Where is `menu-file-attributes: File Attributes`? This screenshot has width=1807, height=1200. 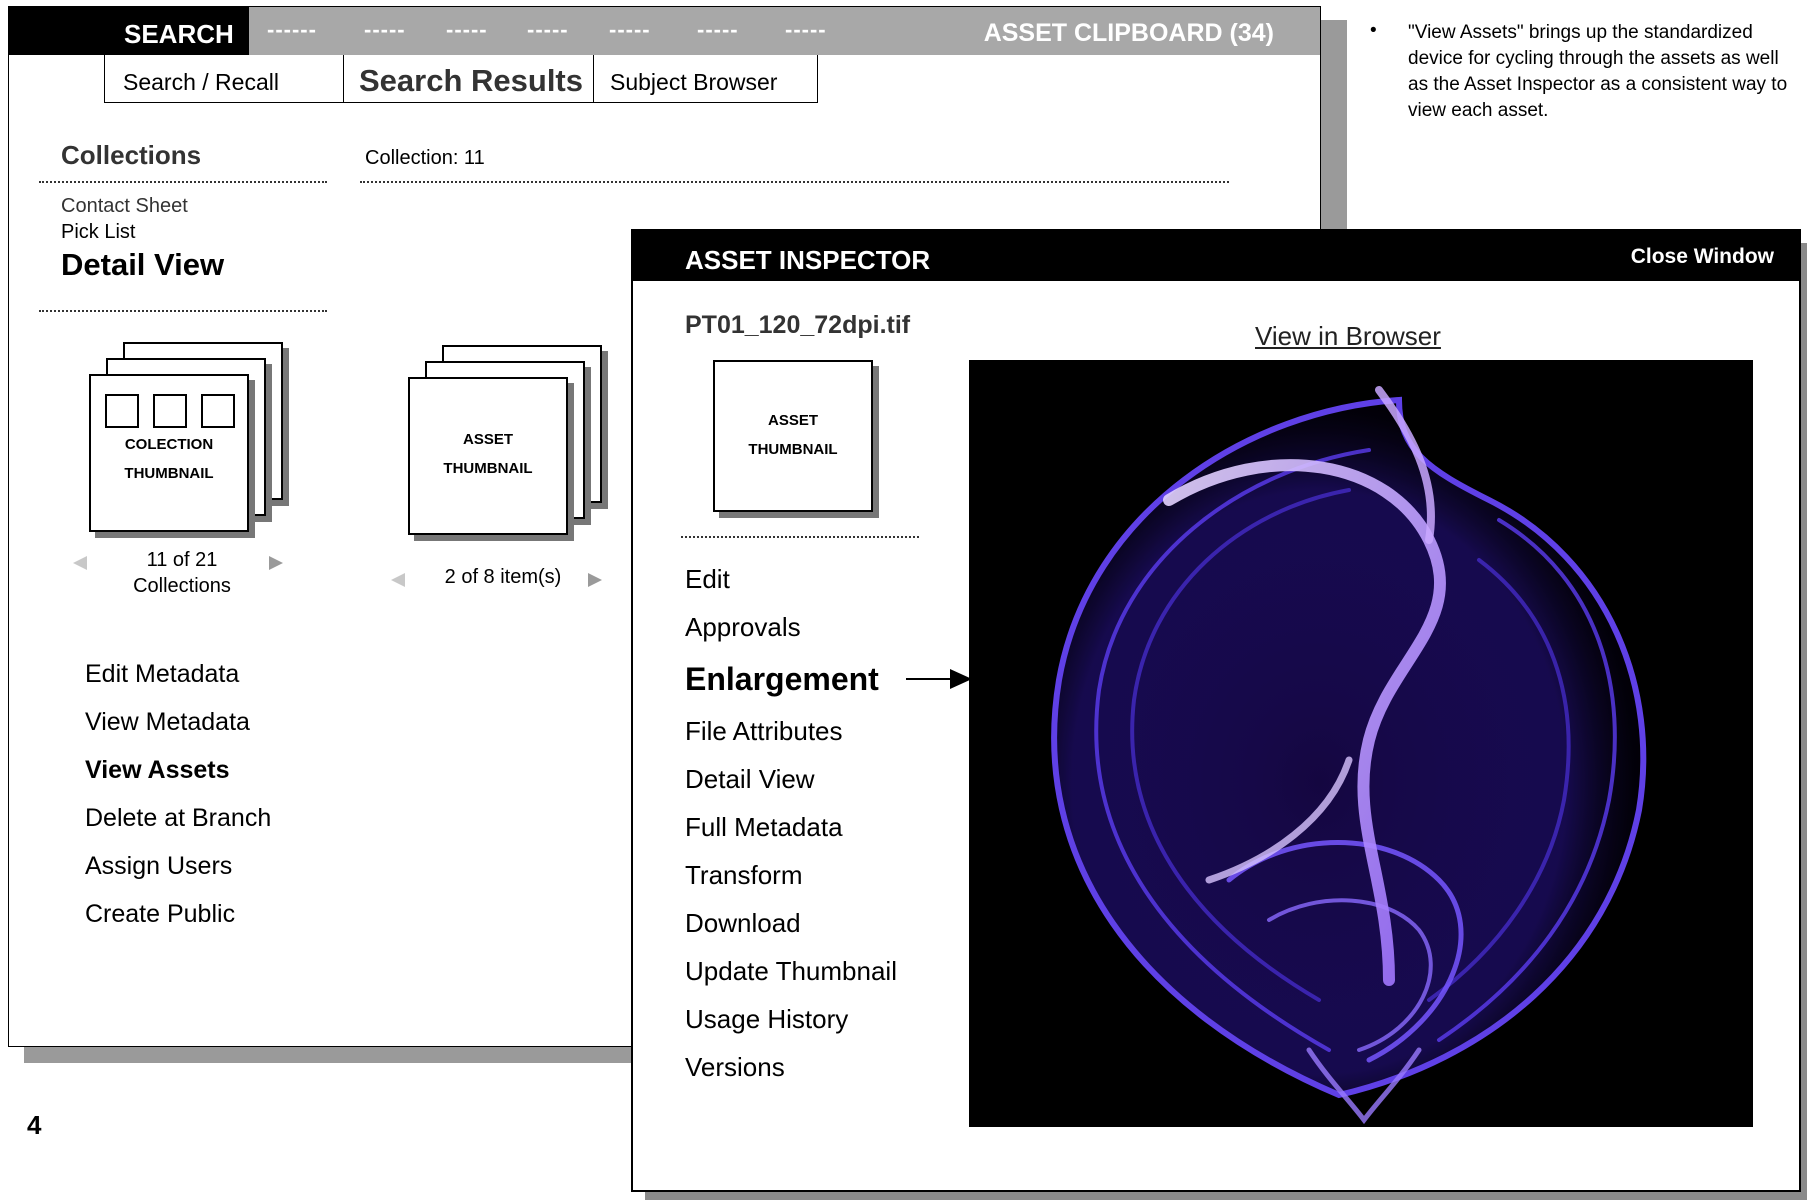 menu-file-attributes: File Attributes is located at coordinates (764, 731).